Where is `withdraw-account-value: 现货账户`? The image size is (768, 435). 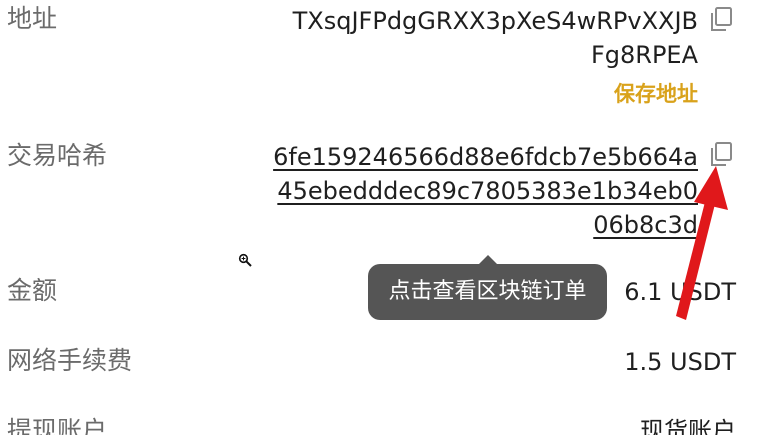
withdraw-account-value: 现货账户 is located at coordinates (688, 426).